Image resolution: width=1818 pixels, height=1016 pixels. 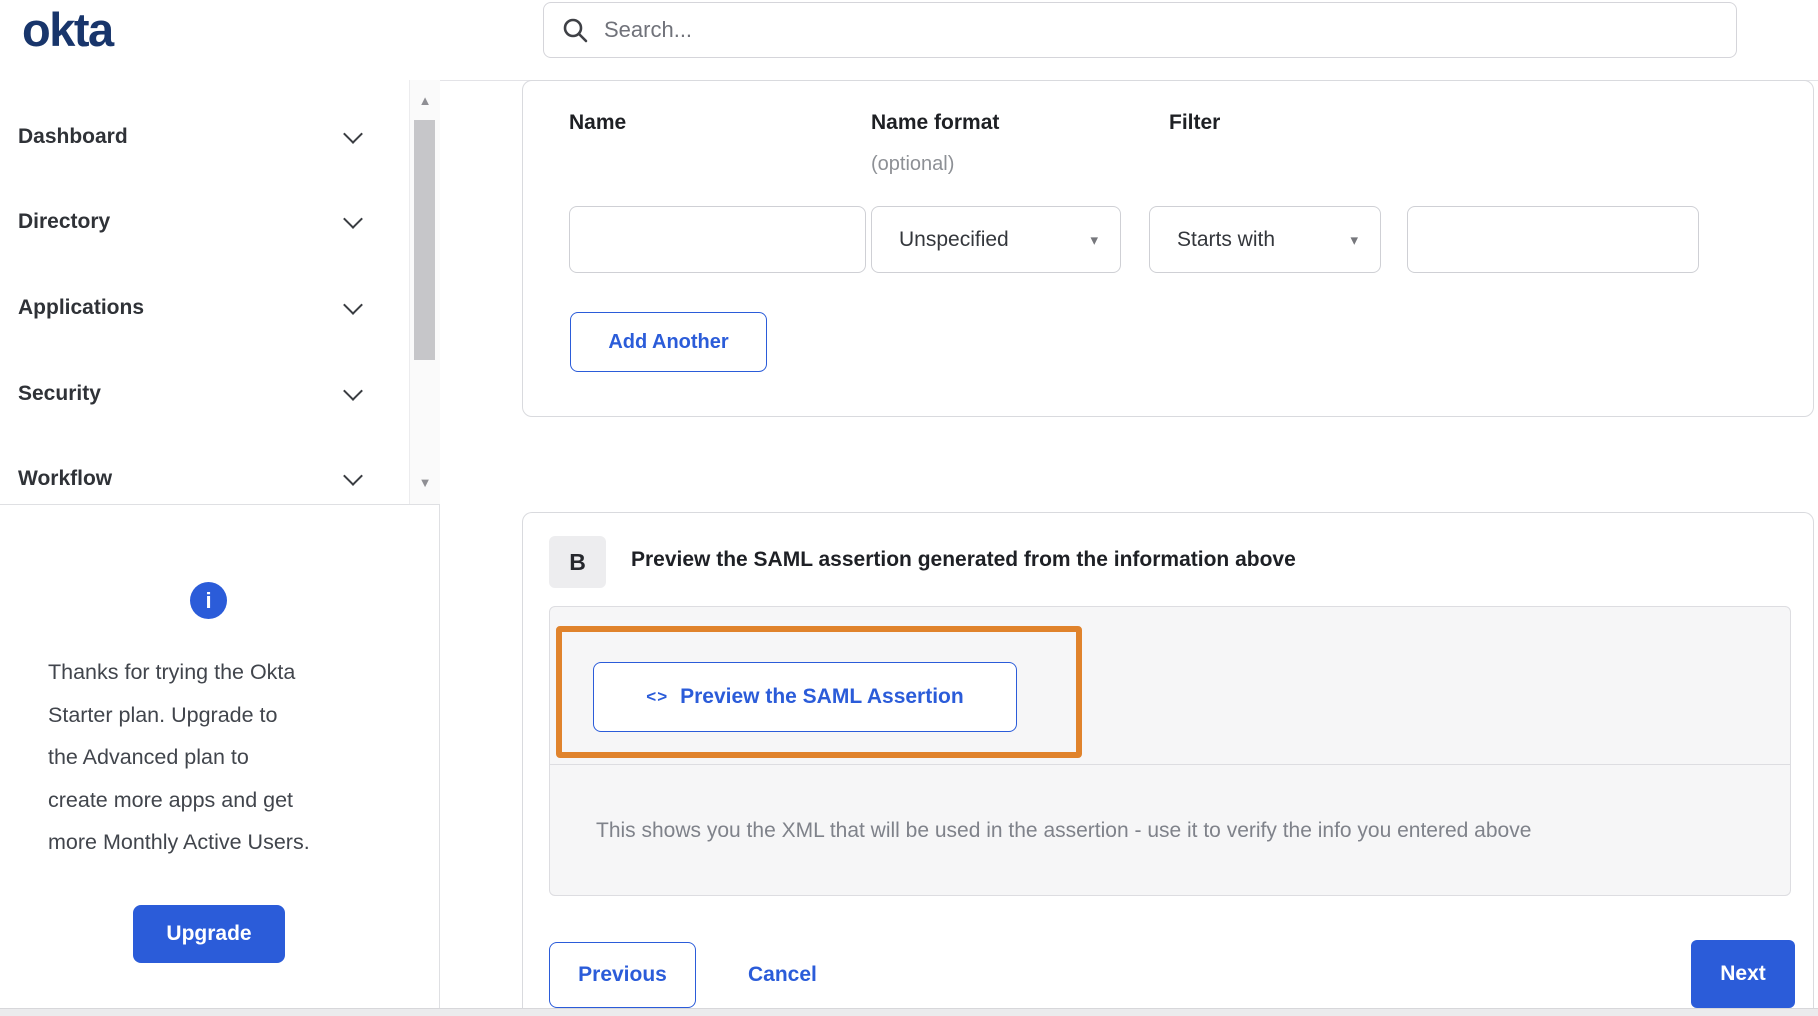 I want to click on preview-saml-assertion-button: <> Preview the SAML Assertion, so click(x=805, y=697).